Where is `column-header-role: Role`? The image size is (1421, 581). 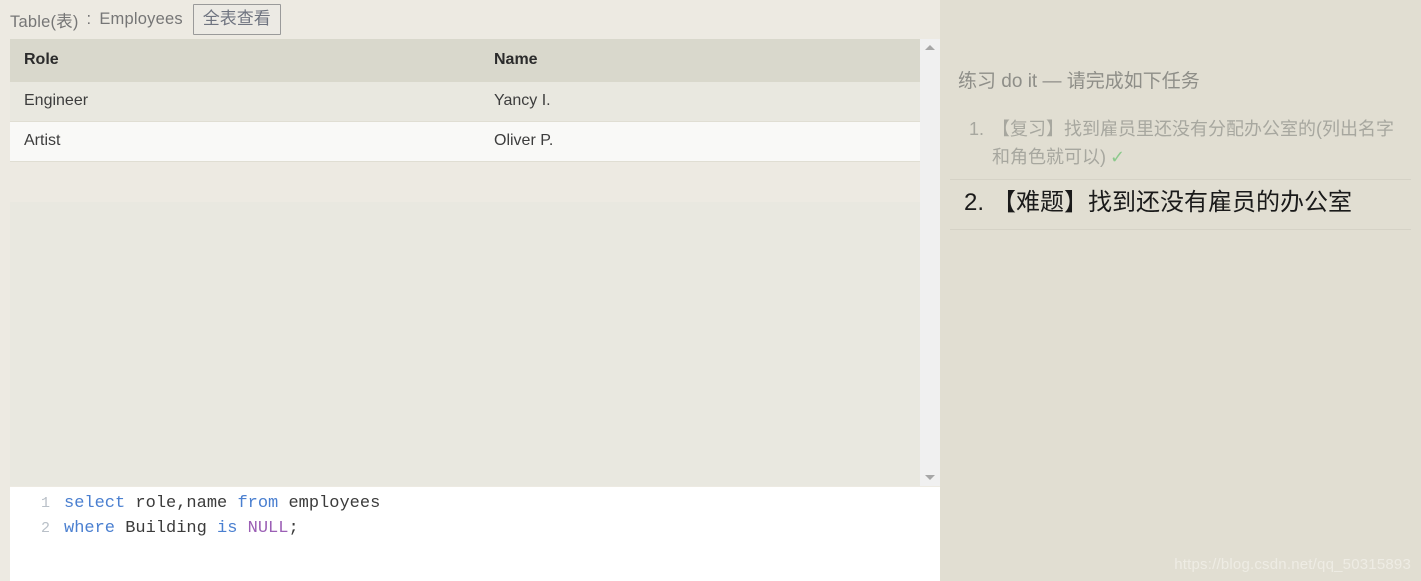 column-header-role: Role is located at coordinates (252, 60).